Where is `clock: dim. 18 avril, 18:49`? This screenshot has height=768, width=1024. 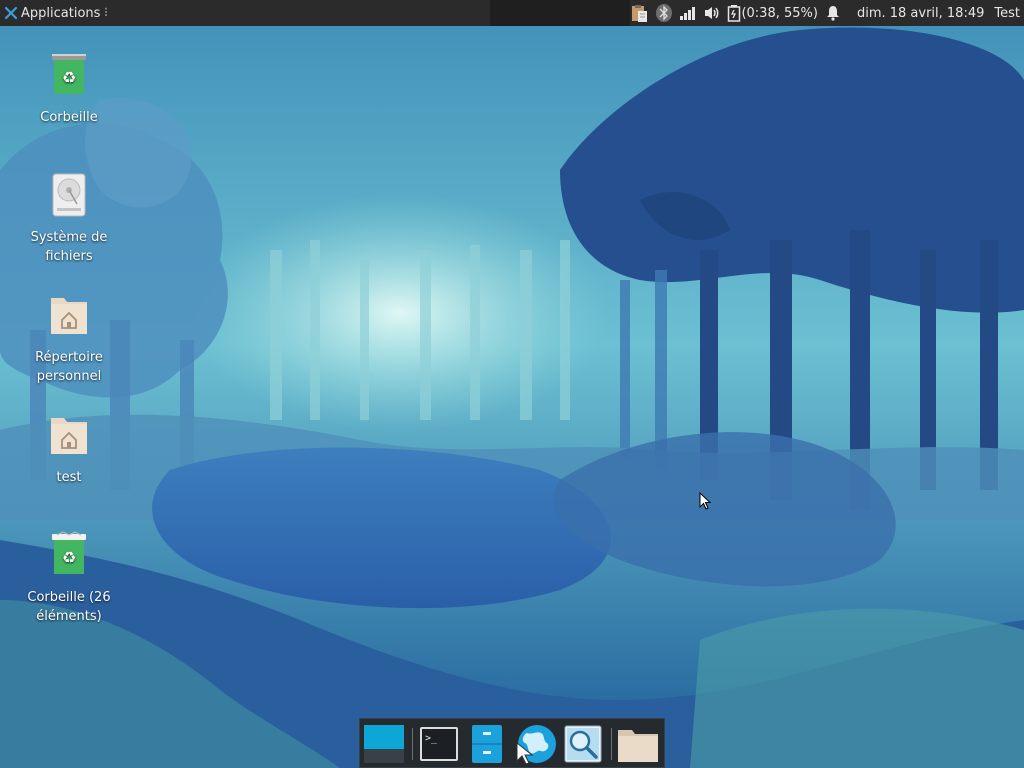
clock: dim. 18 avril, 18:49 is located at coordinates (920, 13).